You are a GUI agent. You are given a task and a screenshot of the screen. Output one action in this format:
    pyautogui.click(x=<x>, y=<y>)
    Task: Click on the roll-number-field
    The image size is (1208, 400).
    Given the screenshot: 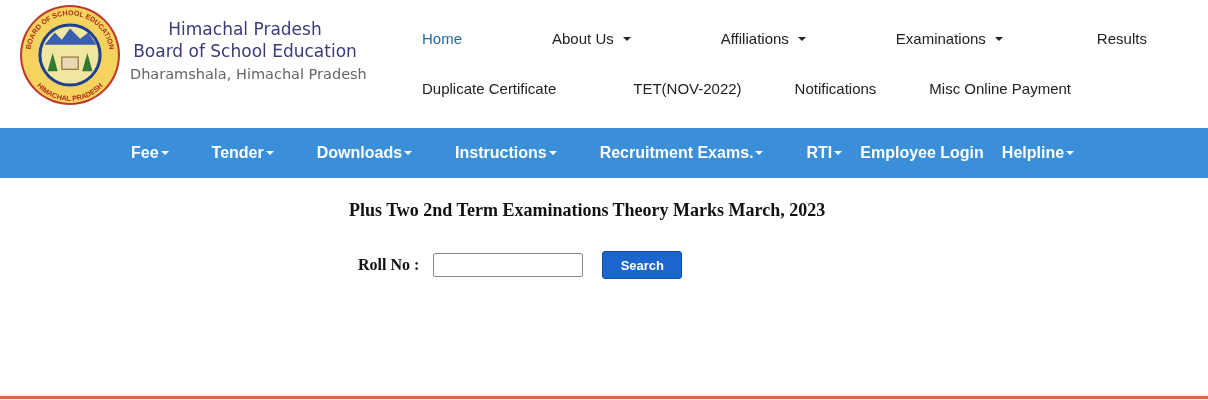 What is the action you would take?
    pyautogui.click(x=508, y=265)
    